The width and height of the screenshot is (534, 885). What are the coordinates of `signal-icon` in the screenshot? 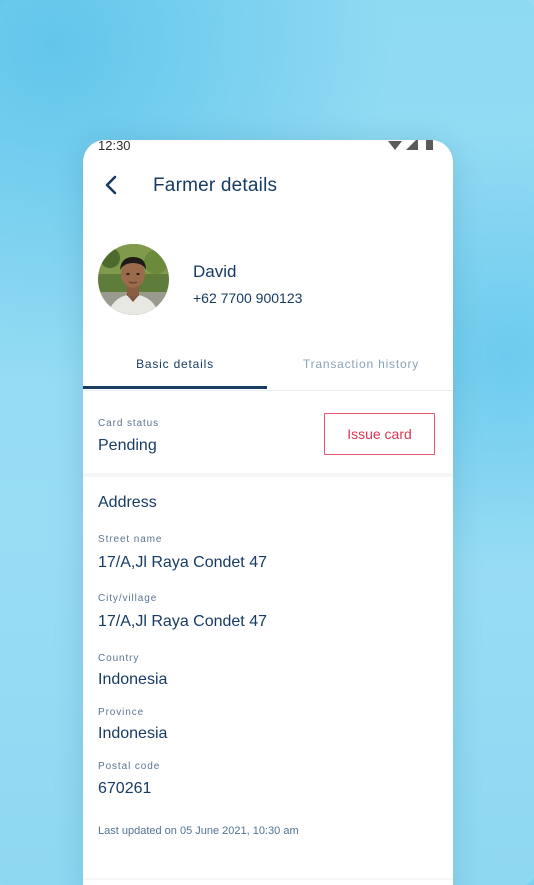 It's located at (412, 145).